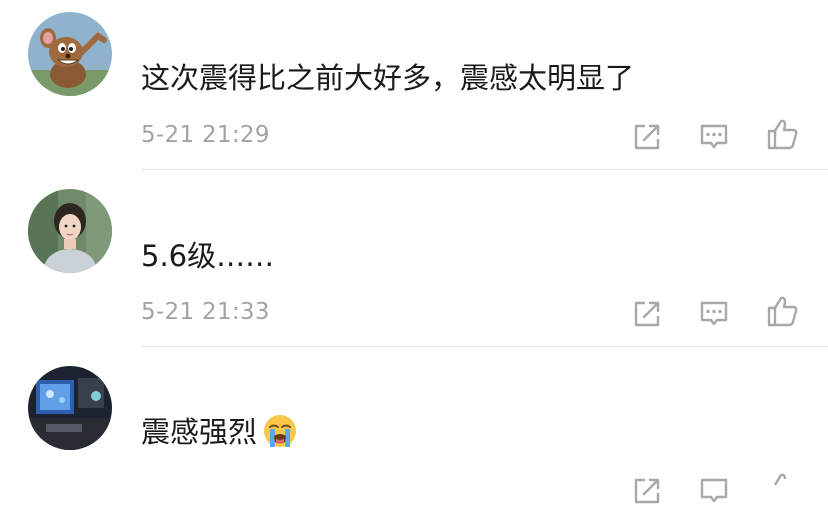 The image size is (828, 508). I want to click on loudly-crying-emoji-icon, so click(280, 433).